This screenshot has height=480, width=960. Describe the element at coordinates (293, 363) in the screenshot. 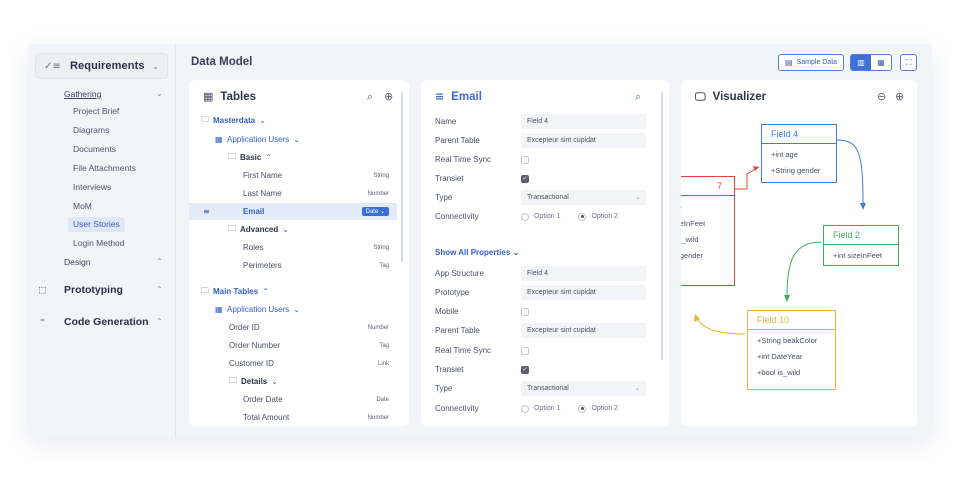

I see `tree-field-row: Customer ID Link` at that location.